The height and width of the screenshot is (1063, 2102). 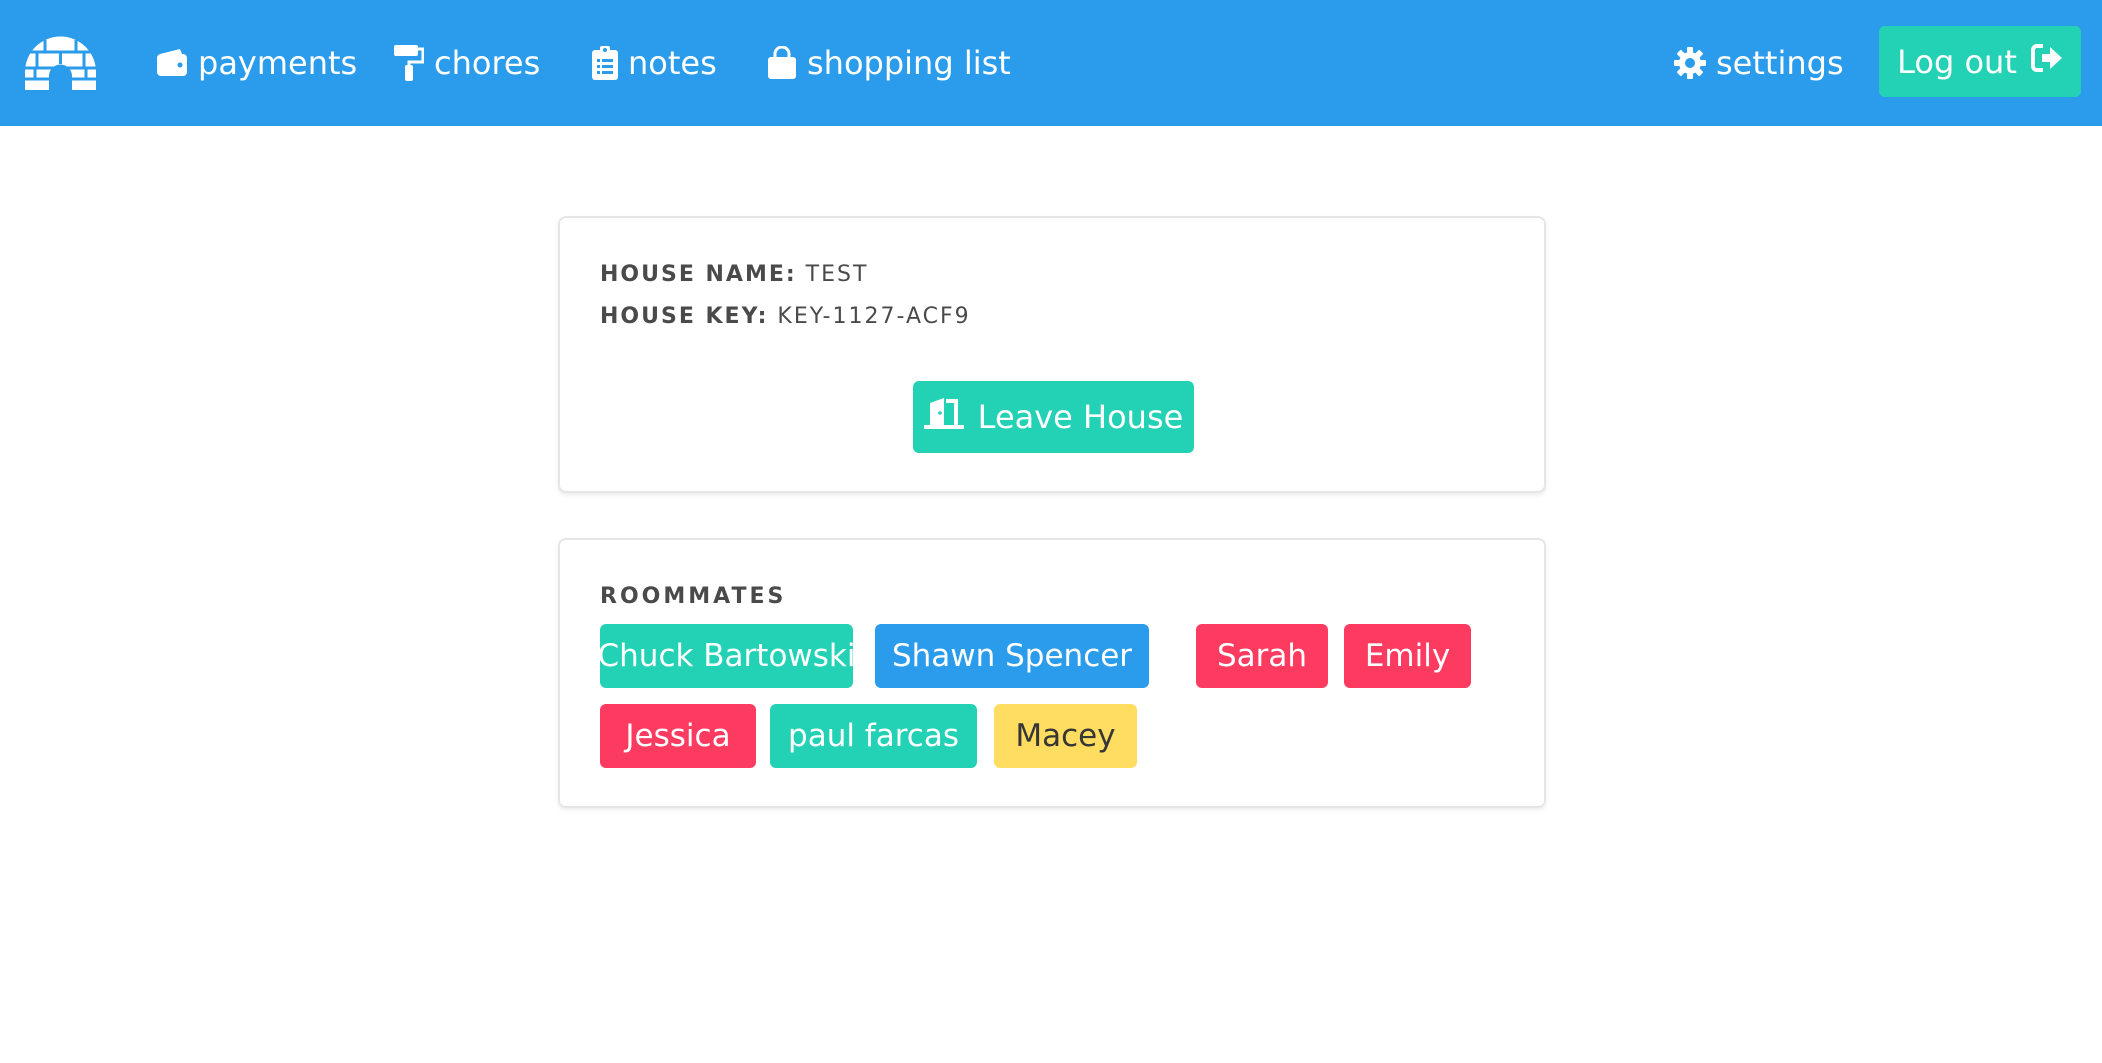 What do you see at coordinates (698, 274) in the screenshot?
I see `house-name-label: HOUSE NAME:` at bounding box center [698, 274].